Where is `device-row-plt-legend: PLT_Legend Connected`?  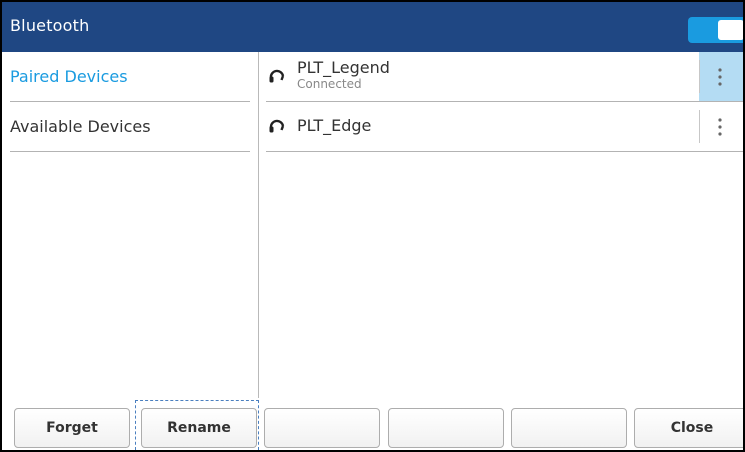 device-row-plt-legend: PLT_Legend Connected is located at coordinates (504, 77).